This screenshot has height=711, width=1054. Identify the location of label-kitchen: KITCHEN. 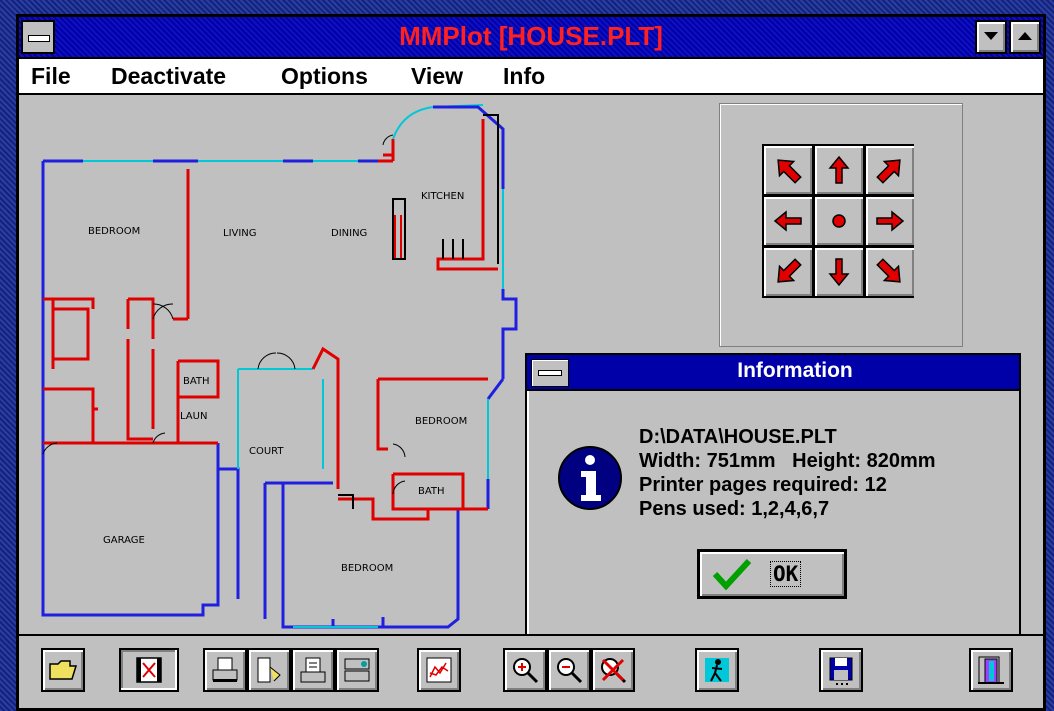
(442, 196).